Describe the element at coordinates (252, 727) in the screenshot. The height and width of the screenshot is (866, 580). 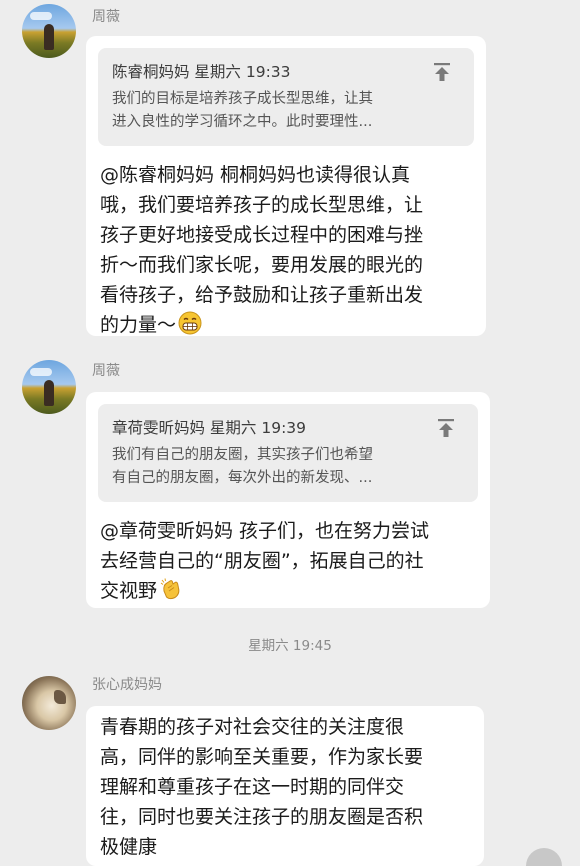
I see `text-line: 青春期的孩子对社会交往的关注度很` at that location.